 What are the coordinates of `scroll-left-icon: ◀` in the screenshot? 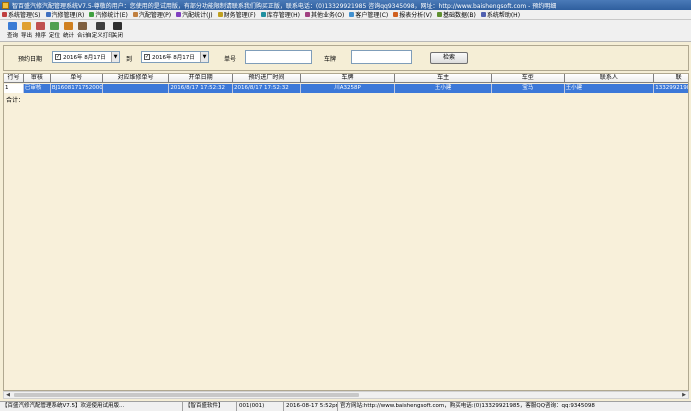 It's located at (8, 395).